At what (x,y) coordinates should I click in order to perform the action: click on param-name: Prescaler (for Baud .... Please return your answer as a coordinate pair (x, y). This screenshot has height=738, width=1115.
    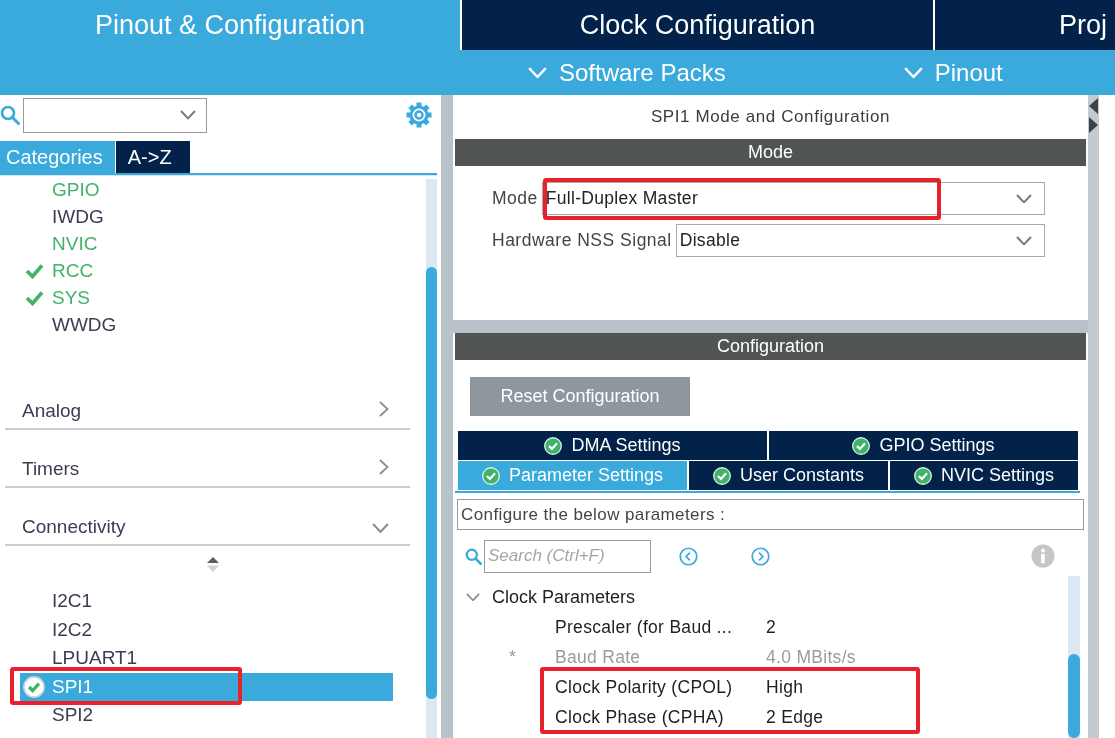
    Looking at the image, I should click on (644, 627).